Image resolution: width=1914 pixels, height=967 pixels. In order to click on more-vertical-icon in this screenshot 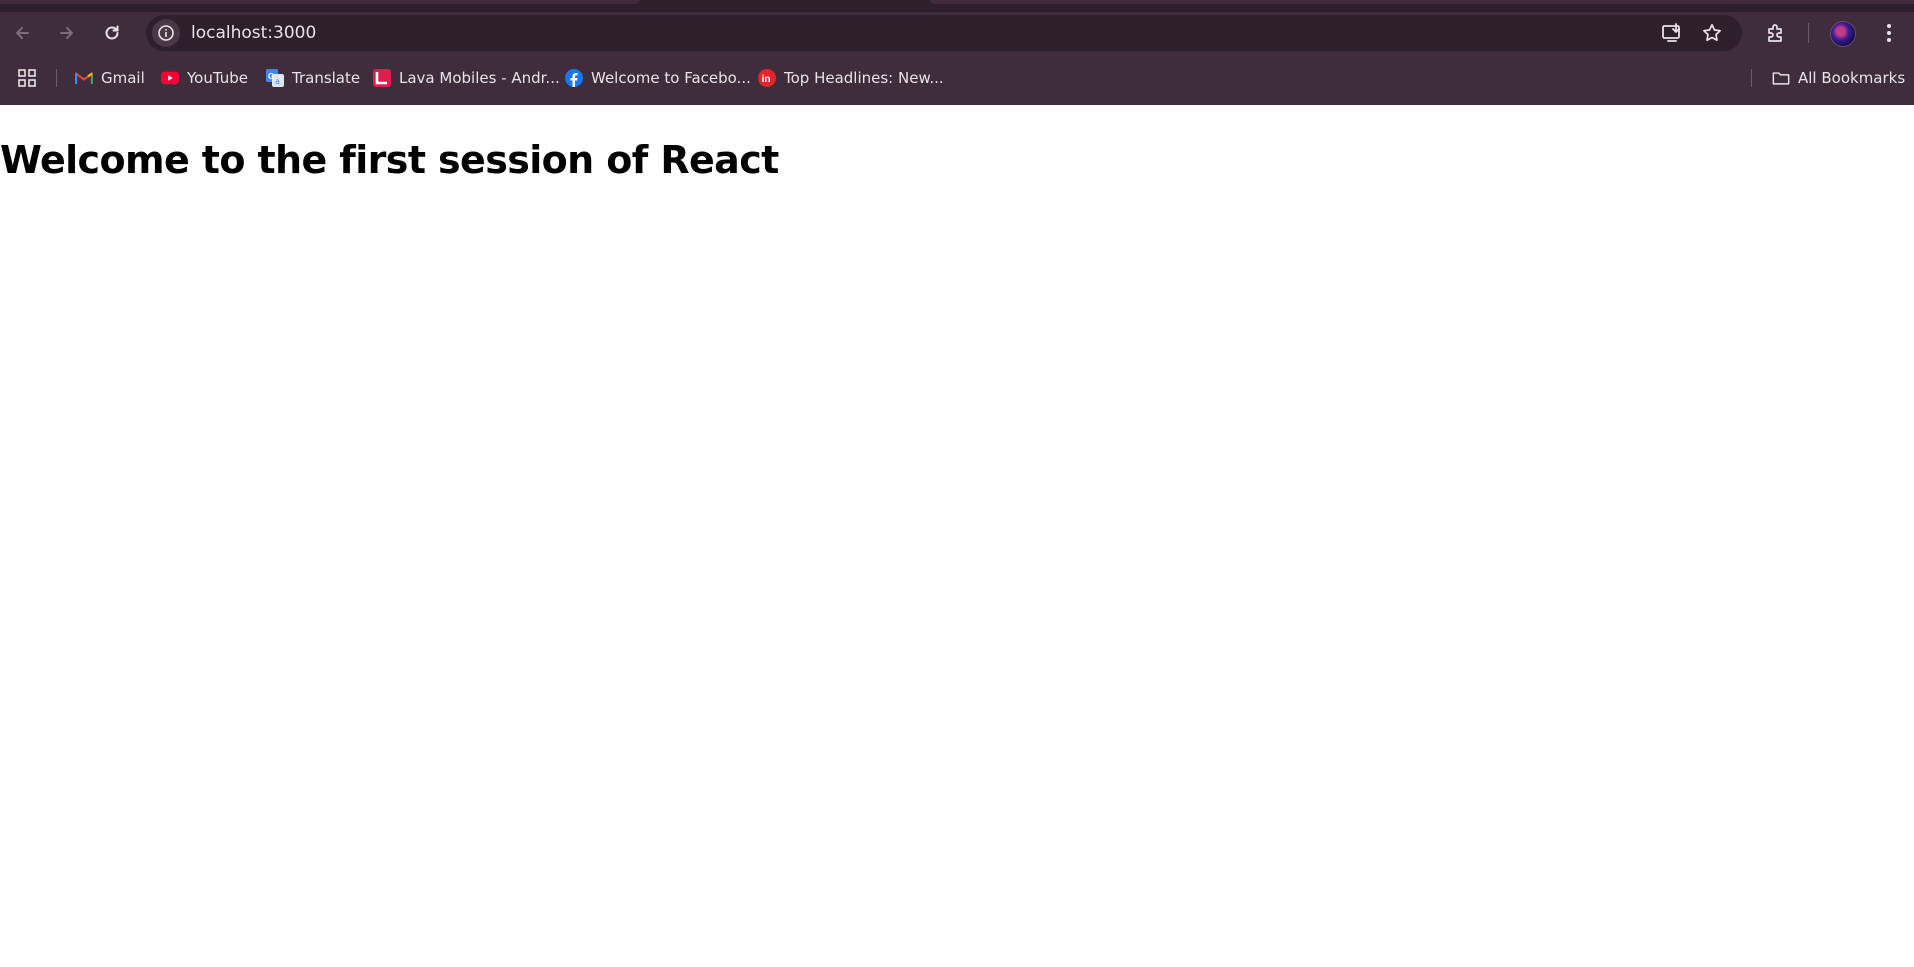, I will do `click(1889, 33)`.